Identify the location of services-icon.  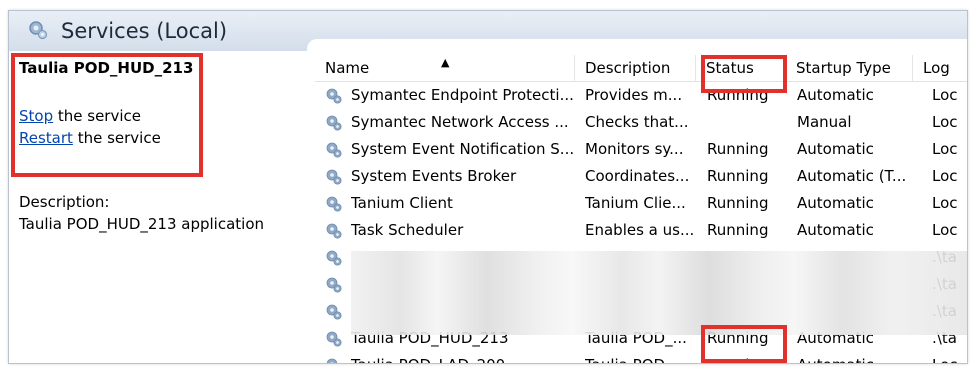
(38, 30).